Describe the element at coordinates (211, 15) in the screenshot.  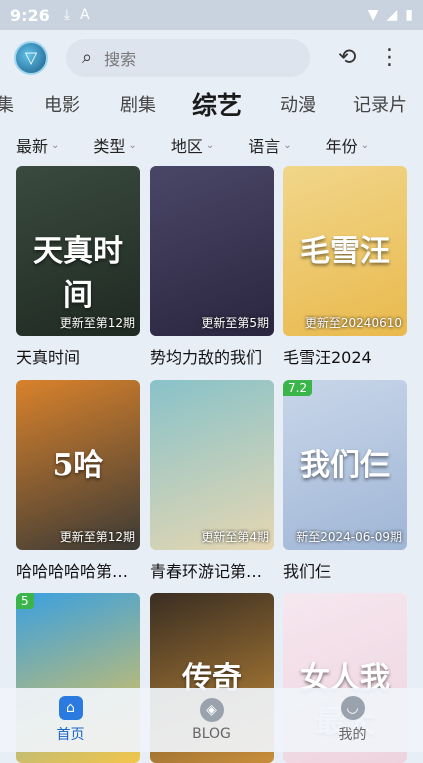
I see `status-bar: 9:26 ⤓ A ▼ ◢ ▮` at that location.